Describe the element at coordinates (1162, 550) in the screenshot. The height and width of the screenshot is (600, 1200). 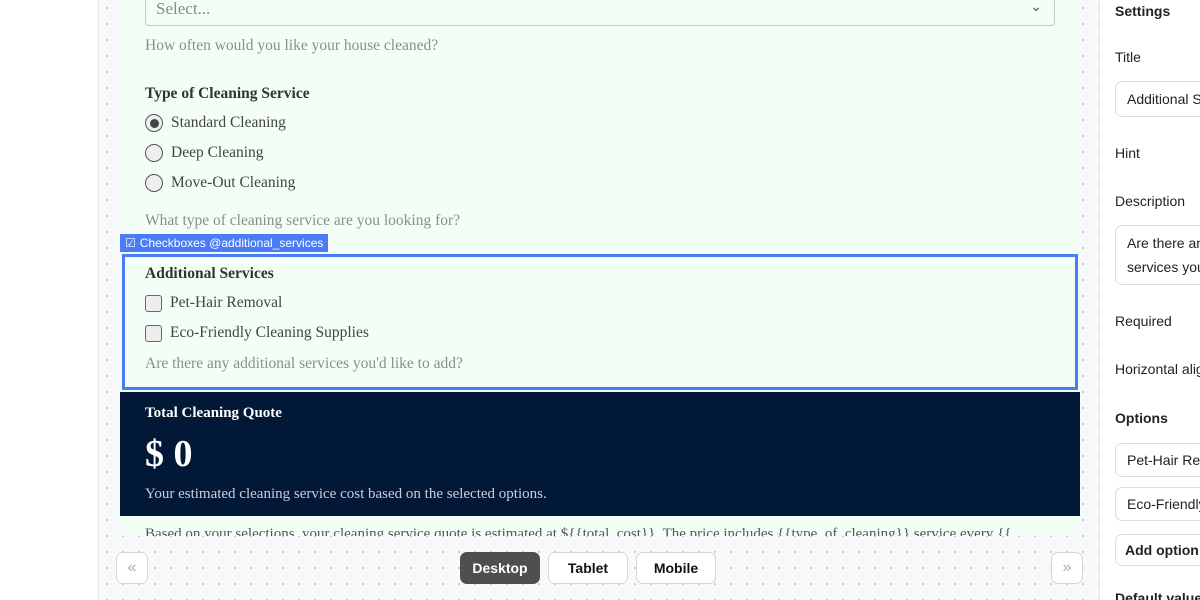
I see `add-option-label: Add option` at that location.